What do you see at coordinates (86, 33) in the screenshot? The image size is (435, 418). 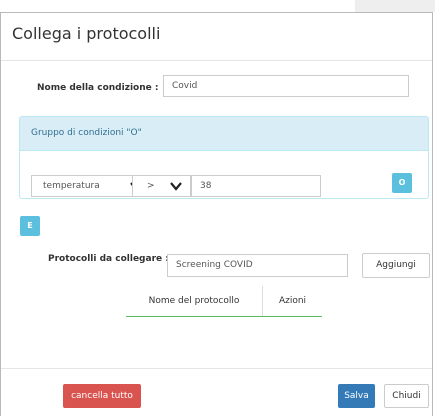 I see `modal-title: Collega i protocolli` at bounding box center [86, 33].